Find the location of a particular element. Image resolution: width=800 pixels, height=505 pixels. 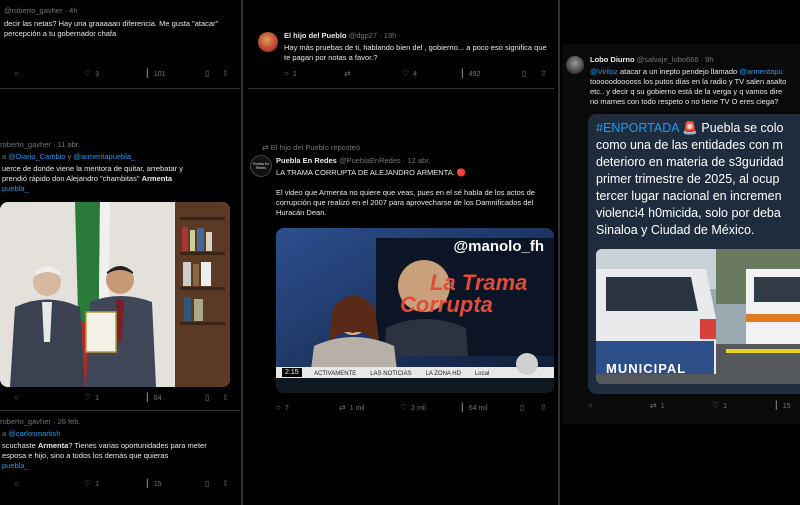

tweet-author-name: Puebla En Redes is located at coordinates (306, 160).